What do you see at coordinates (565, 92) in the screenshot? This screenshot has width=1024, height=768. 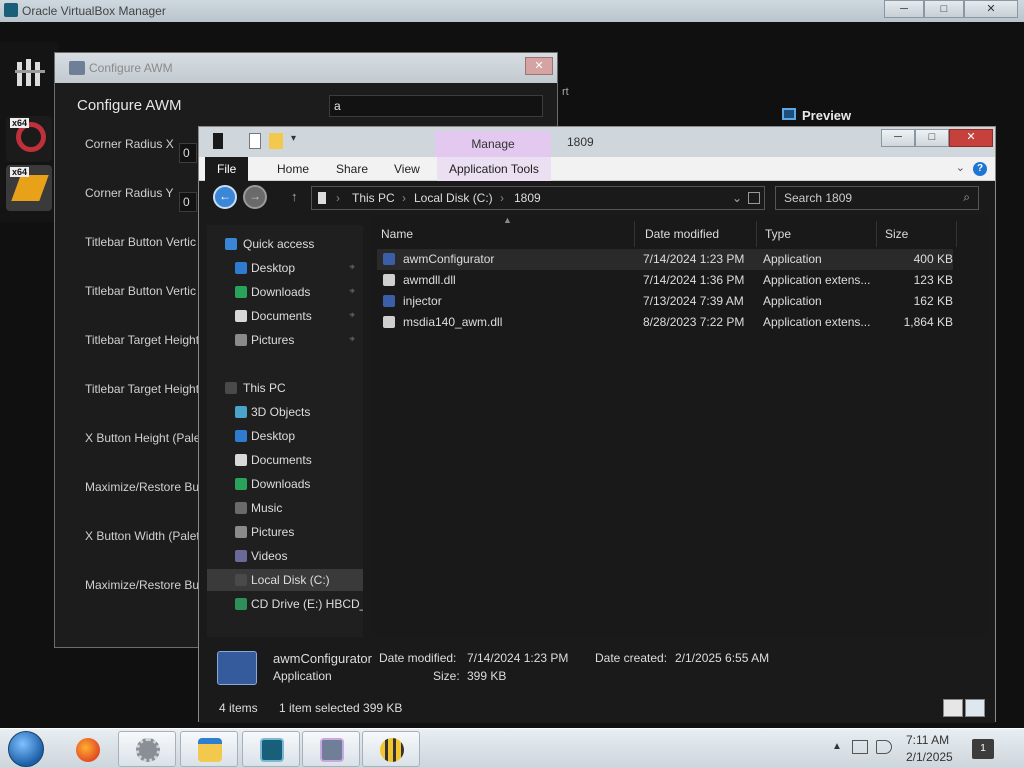 I see `start-button-label: rt` at bounding box center [565, 92].